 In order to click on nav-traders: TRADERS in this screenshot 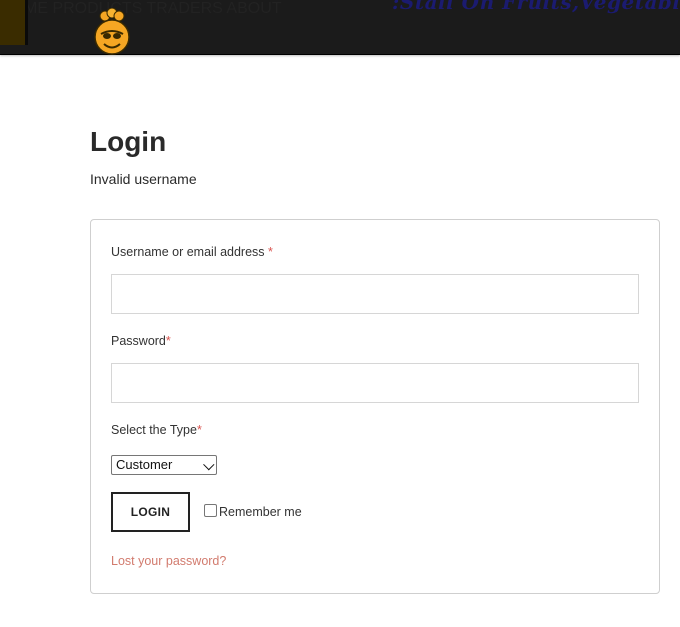, I will do `click(184, 8)`.